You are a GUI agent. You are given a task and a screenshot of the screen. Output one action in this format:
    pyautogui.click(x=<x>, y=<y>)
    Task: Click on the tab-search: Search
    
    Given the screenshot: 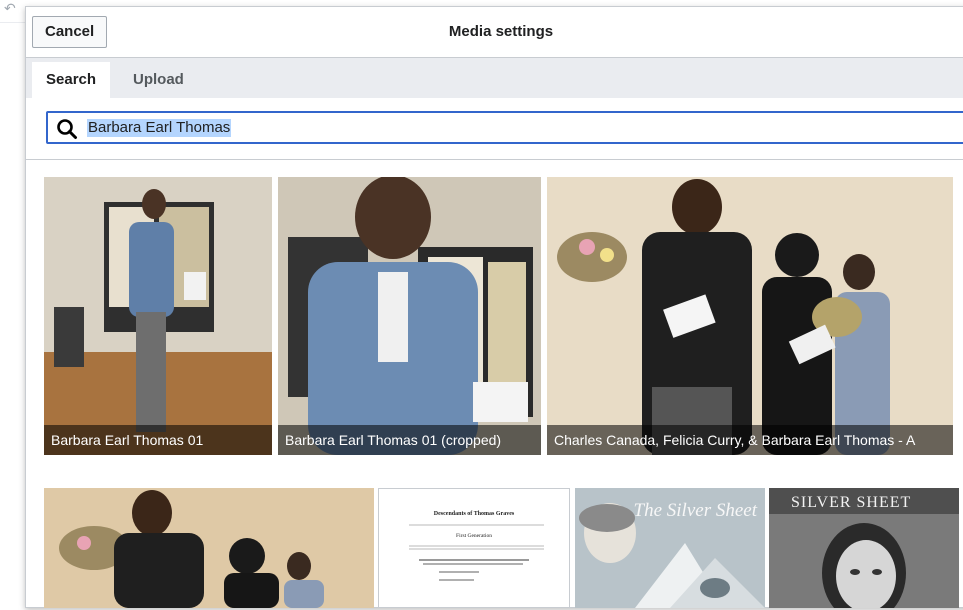 What is the action you would take?
    pyautogui.click(x=71, y=80)
    